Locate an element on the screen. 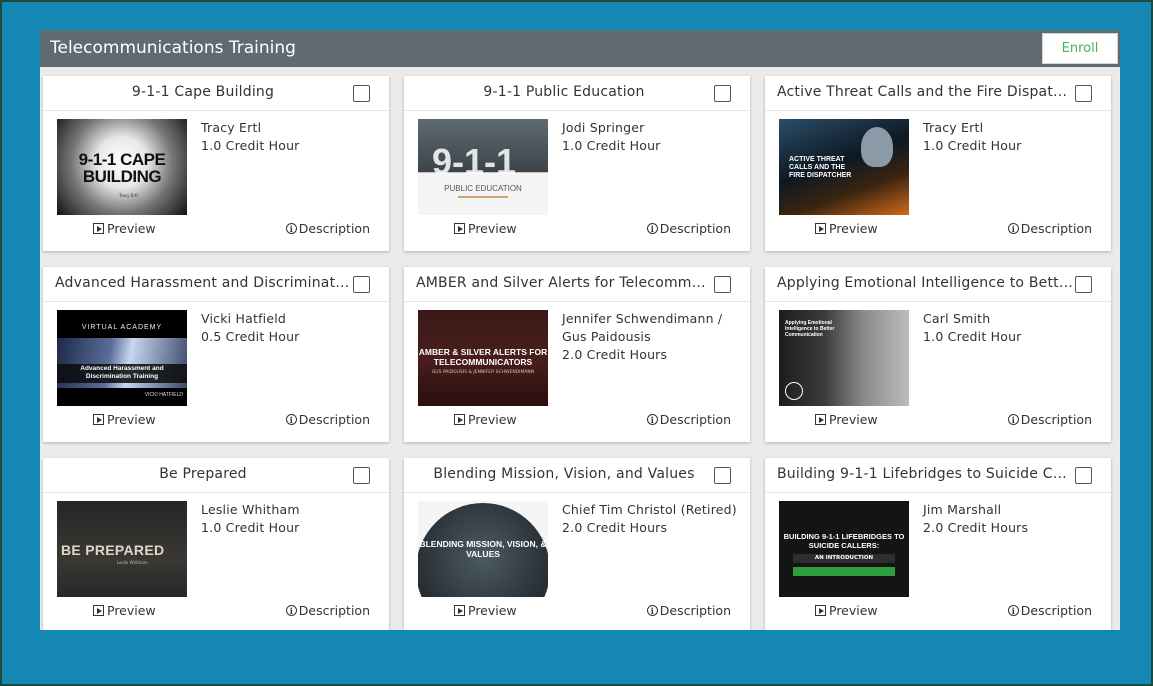 The image size is (1153, 686). instructor-name: Tracy Ertl is located at coordinates (953, 127).